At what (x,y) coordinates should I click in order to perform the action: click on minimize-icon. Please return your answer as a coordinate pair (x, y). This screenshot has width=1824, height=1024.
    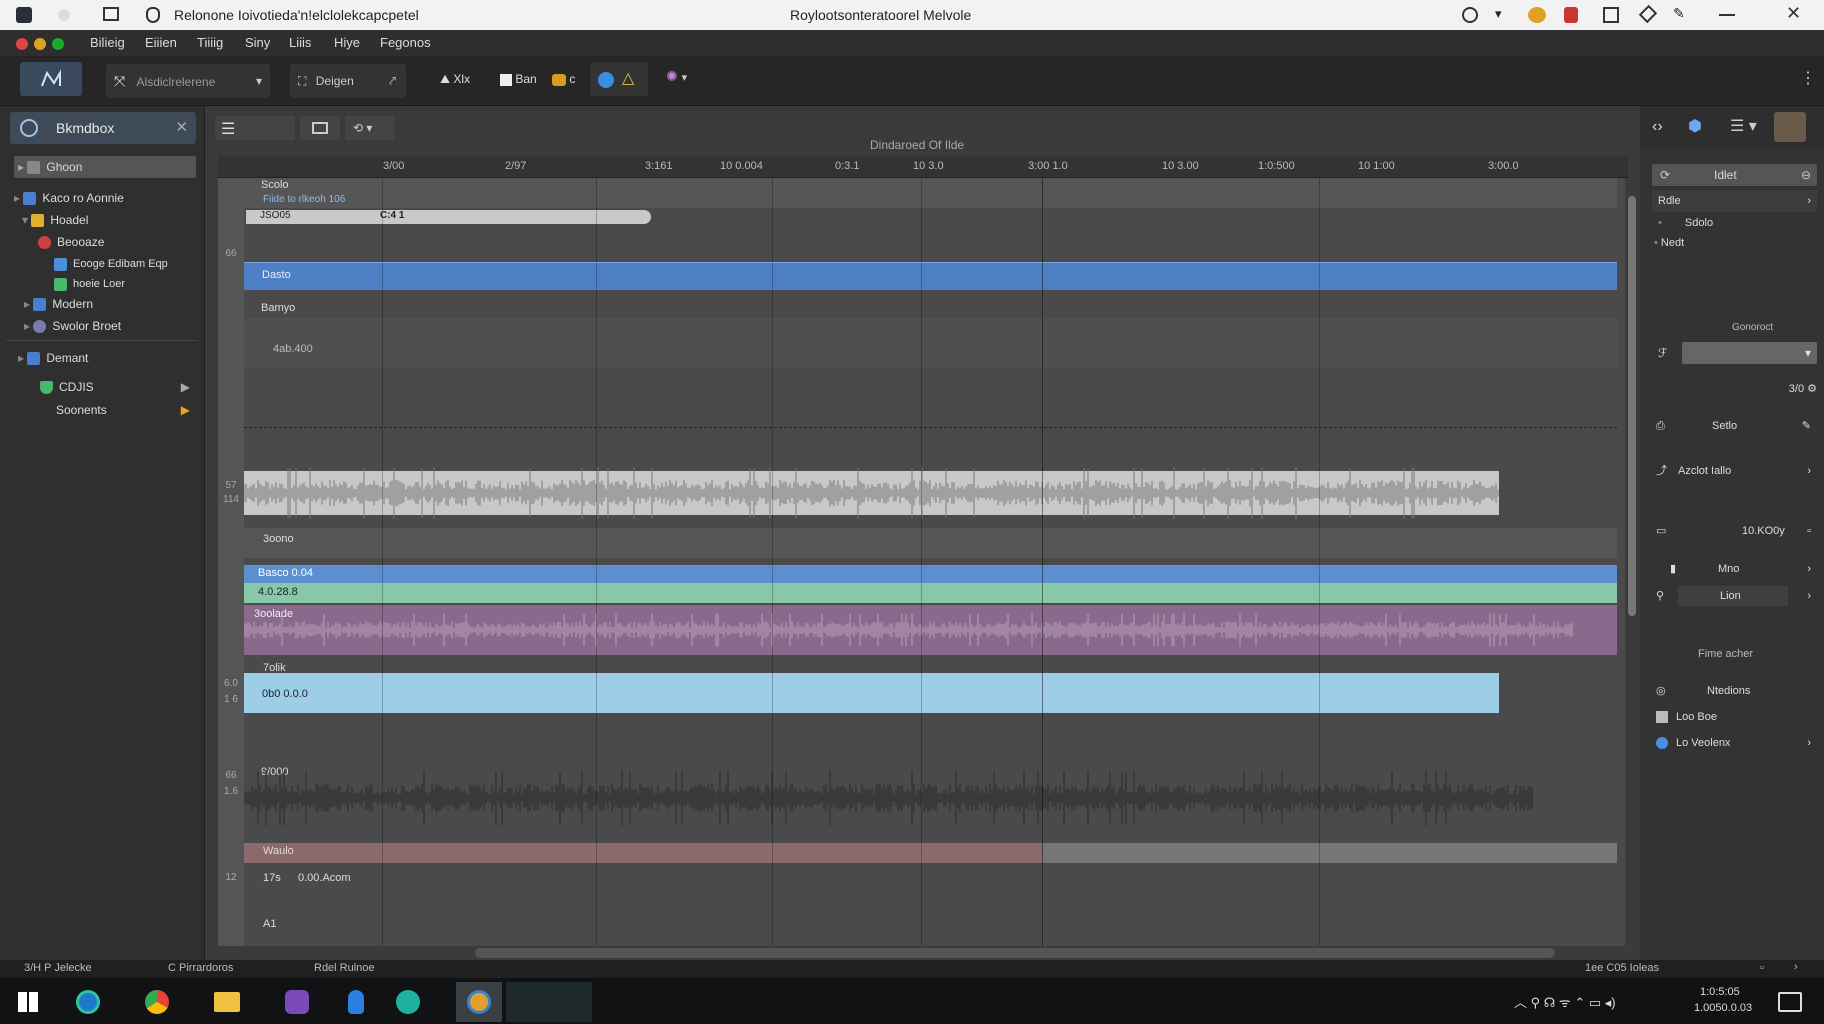
    Looking at the image, I should click on (1727, 15).